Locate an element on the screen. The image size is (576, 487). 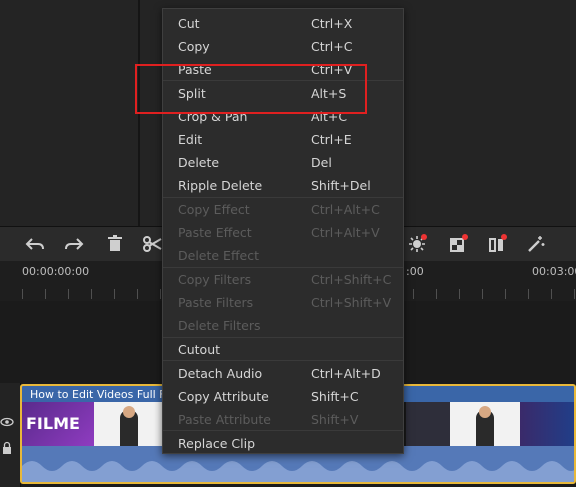
menu-item-cutout: Cutout is located at coordinates (283, 349).